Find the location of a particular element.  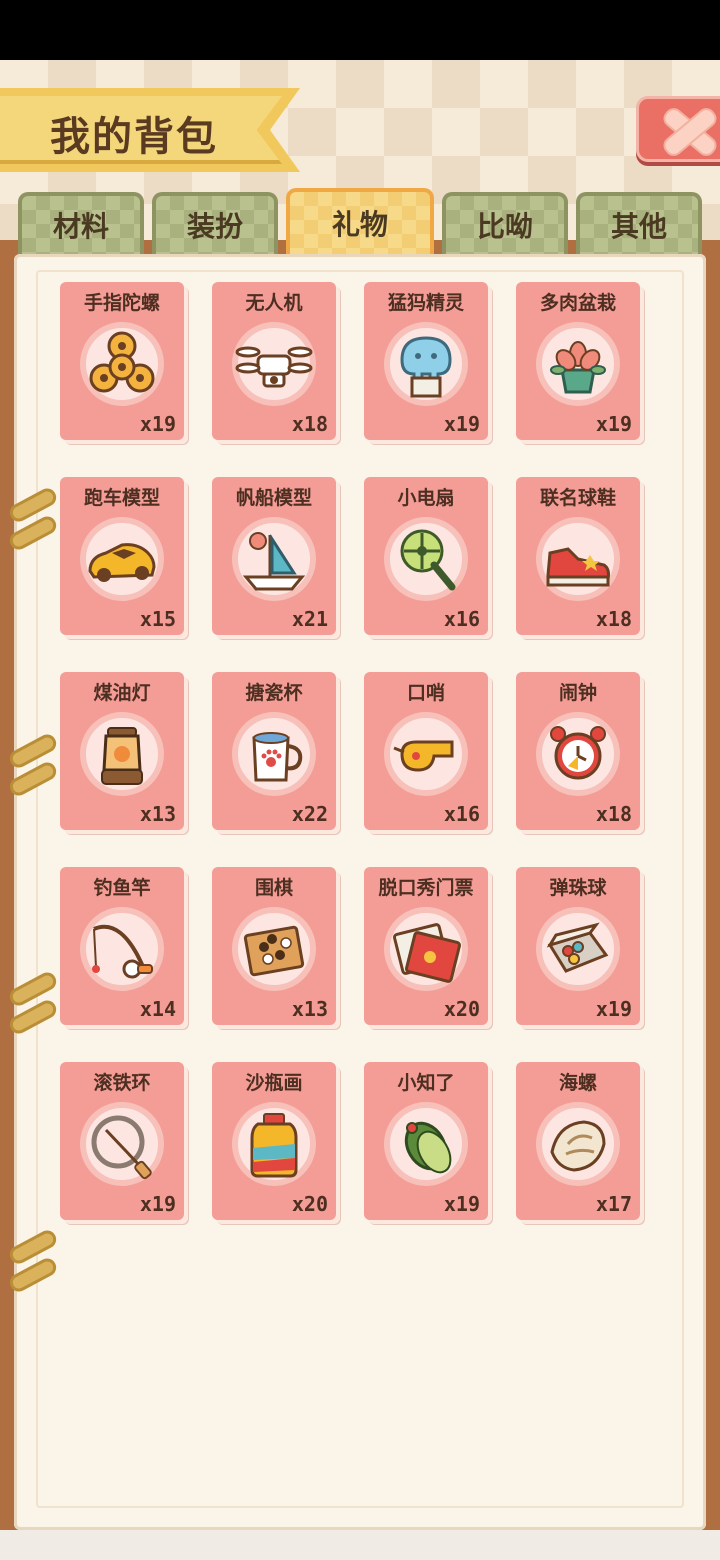

item-name: 闹钟 is located at coordinates (577, 693).